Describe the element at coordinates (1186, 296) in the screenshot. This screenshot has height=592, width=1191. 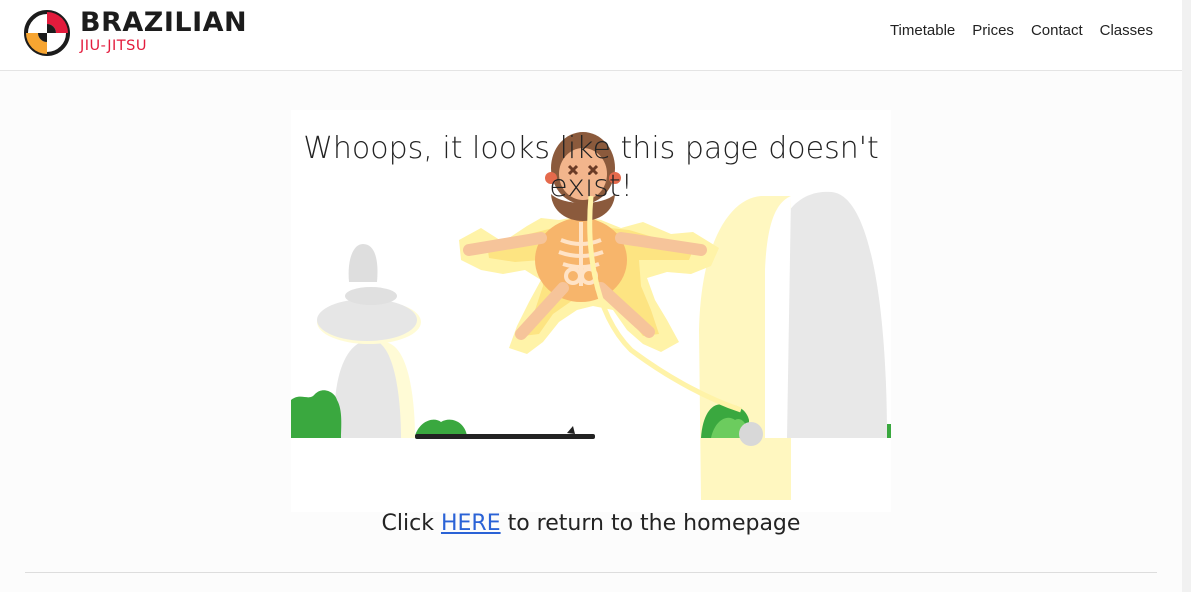
I see `page-scrollbar` at that location.